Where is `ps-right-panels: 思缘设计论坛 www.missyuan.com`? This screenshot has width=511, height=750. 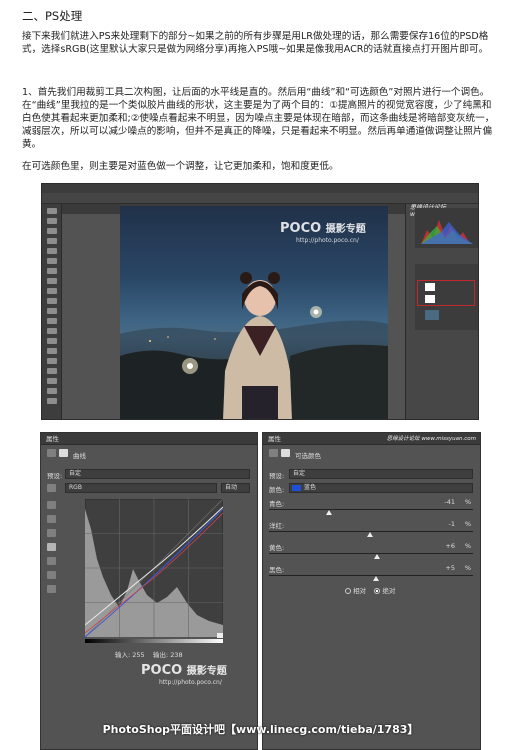
ps-right-panels: 思缘设计论坛 www.missyuan.com is located at coordinates (441, 311).